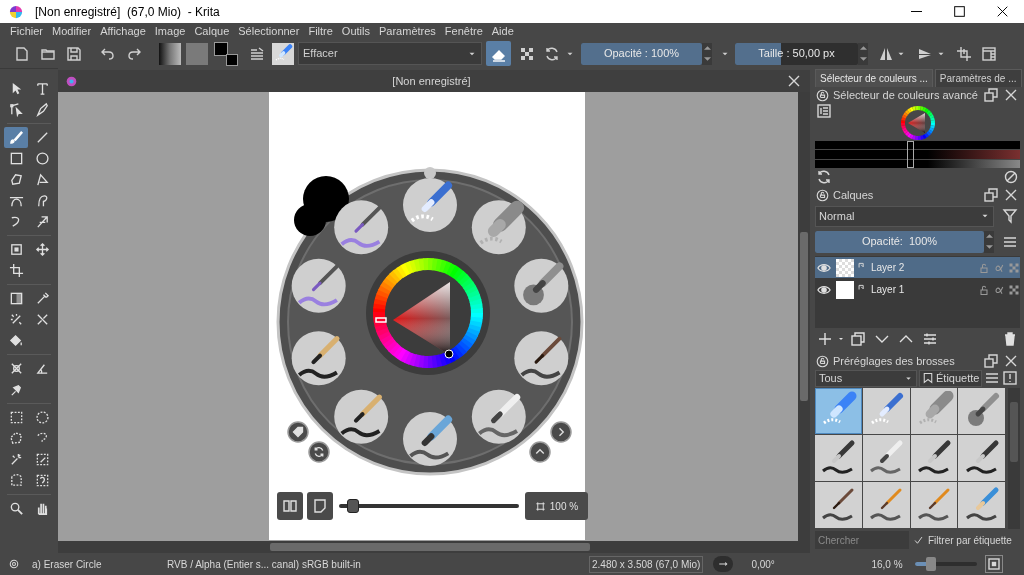  I want to click on layer-name: Layer 1, so click(888, 290).